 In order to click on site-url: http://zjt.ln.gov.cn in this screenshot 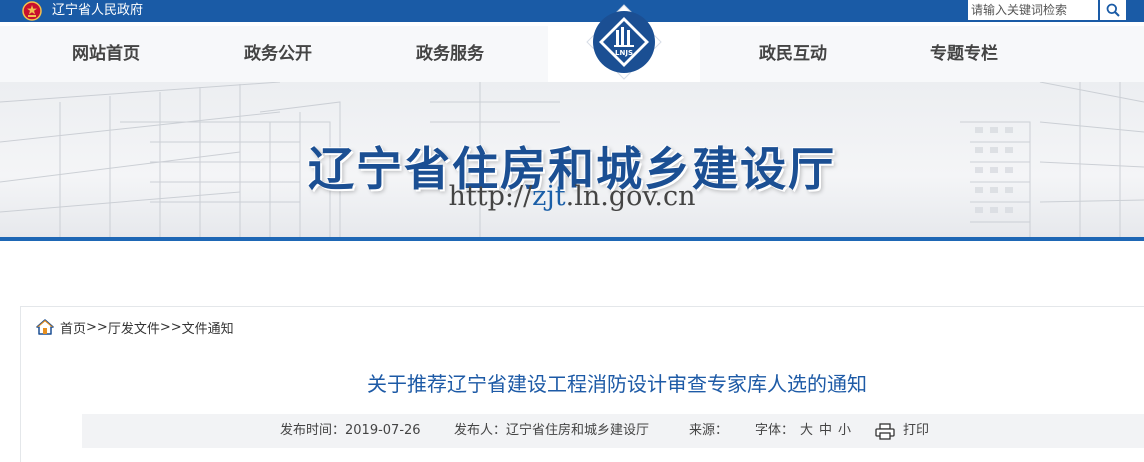, I will do `click(572, 196)`.